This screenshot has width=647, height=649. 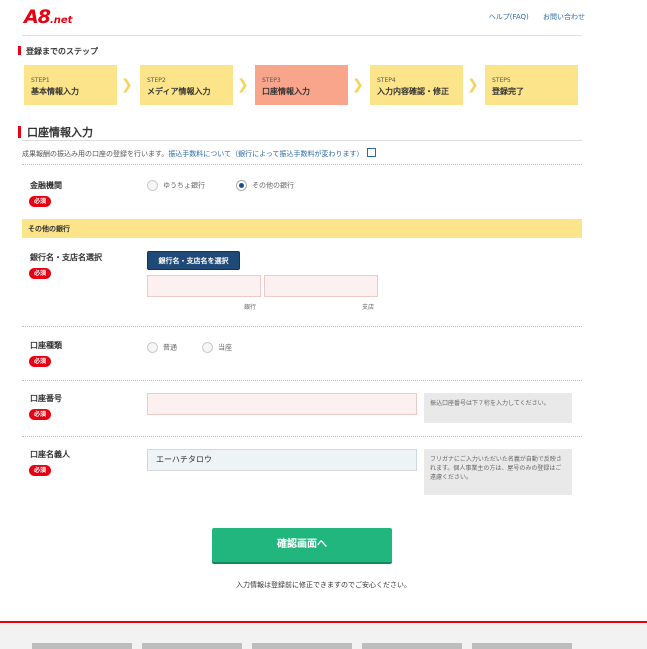 What do you see at coordinates (386, 80) in the screenshot?
I see `step-4-number: STEP4` at bounding box center [386, 80].